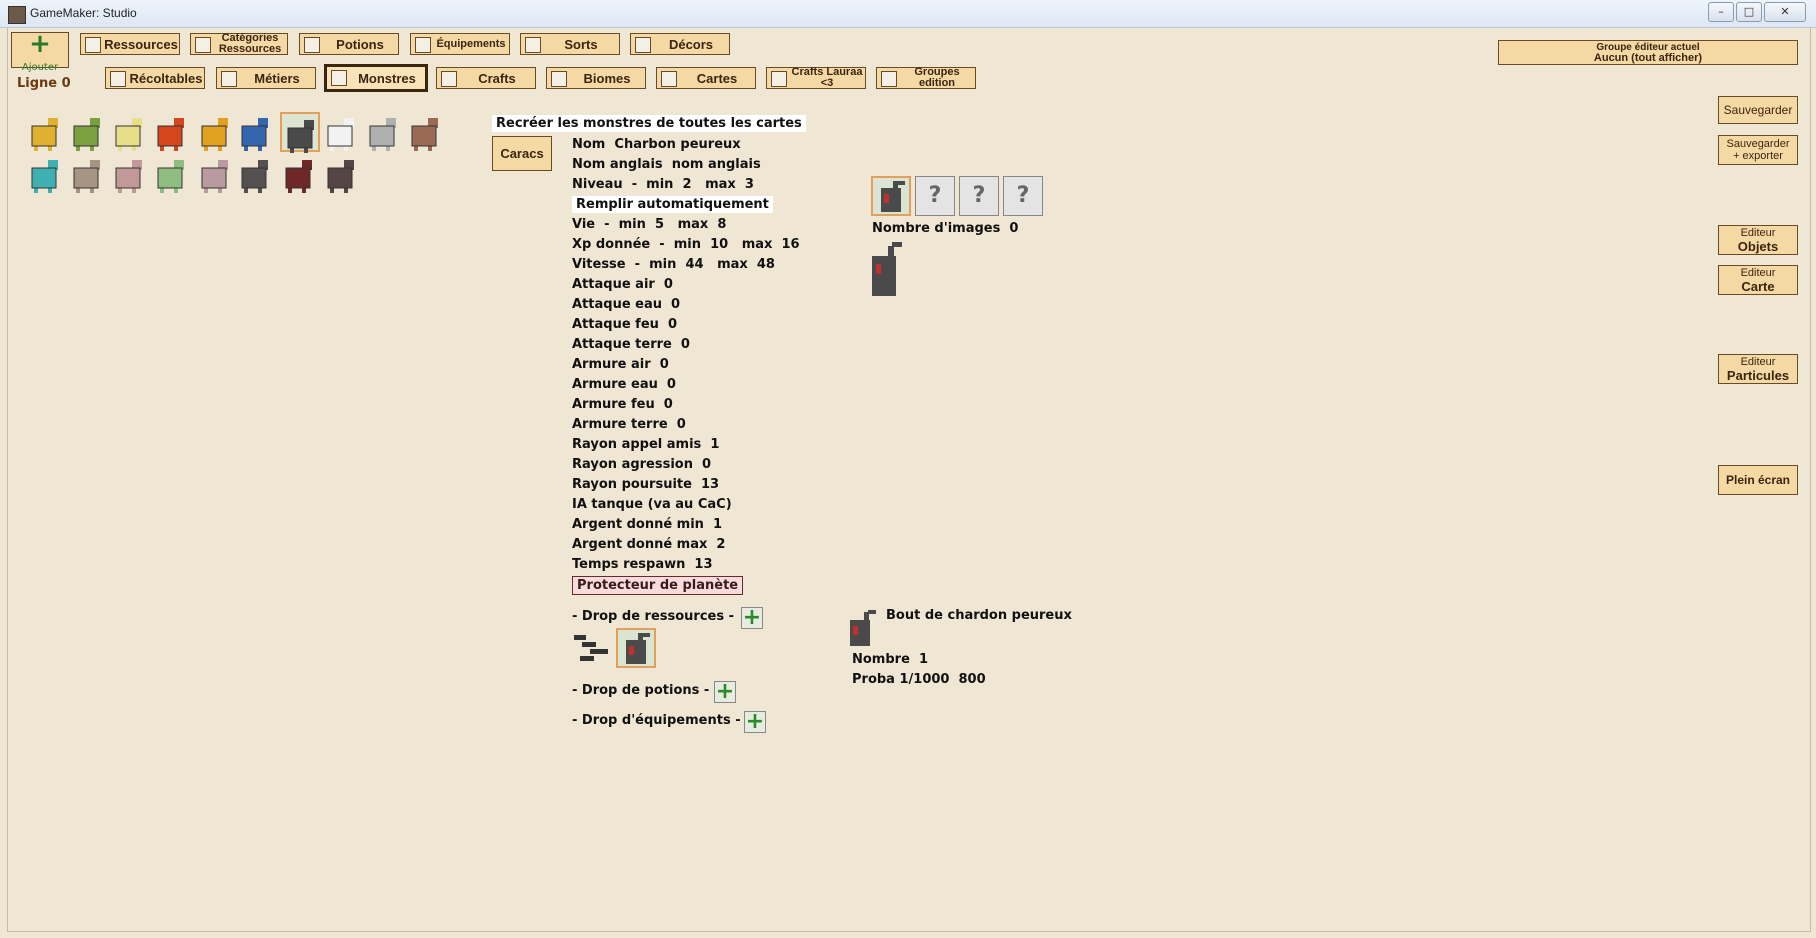 This screenshot has width=1816, height=938. Describe the element at coordinates (725, 692) in the screenshot. I see `add-potion-drop-button: +` at that location.